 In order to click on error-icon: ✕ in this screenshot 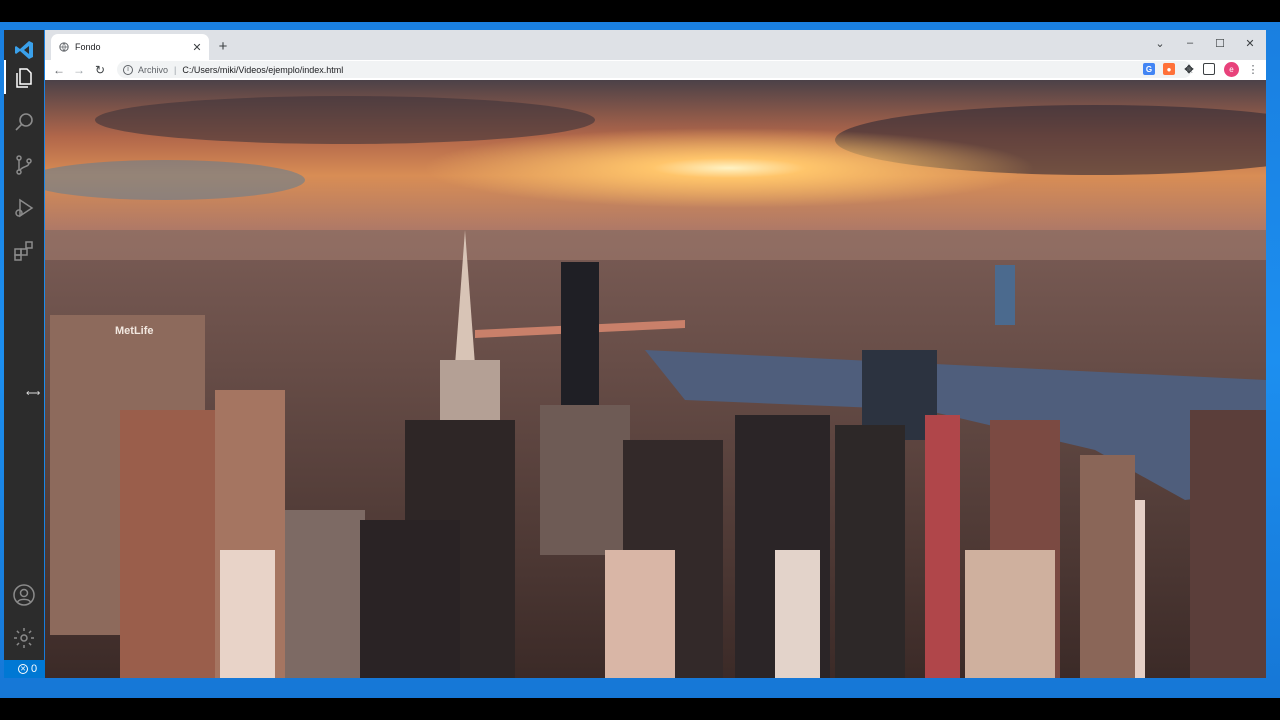, I will do `click(23, 669)`.